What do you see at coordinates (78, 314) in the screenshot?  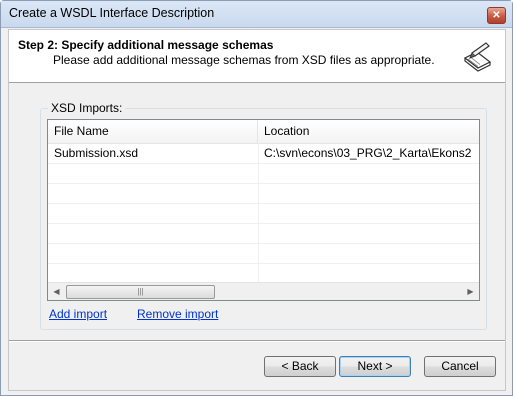 I see `add-import-link: Add import` at bounding box center [78, 314].